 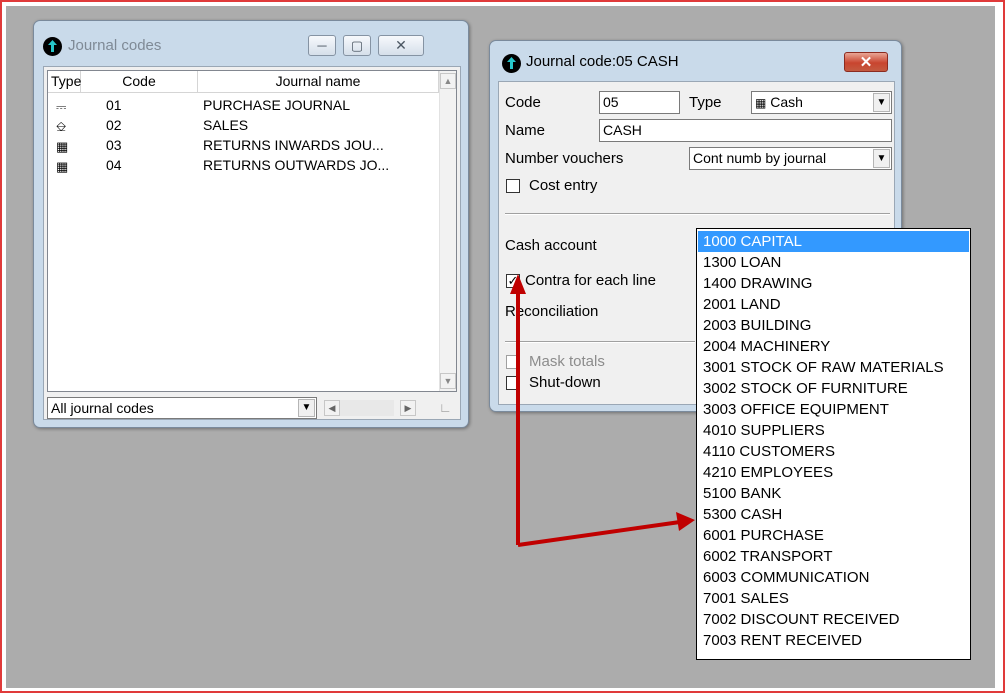 I want to click on column-header-code: Code, so click(x=139, y=82).